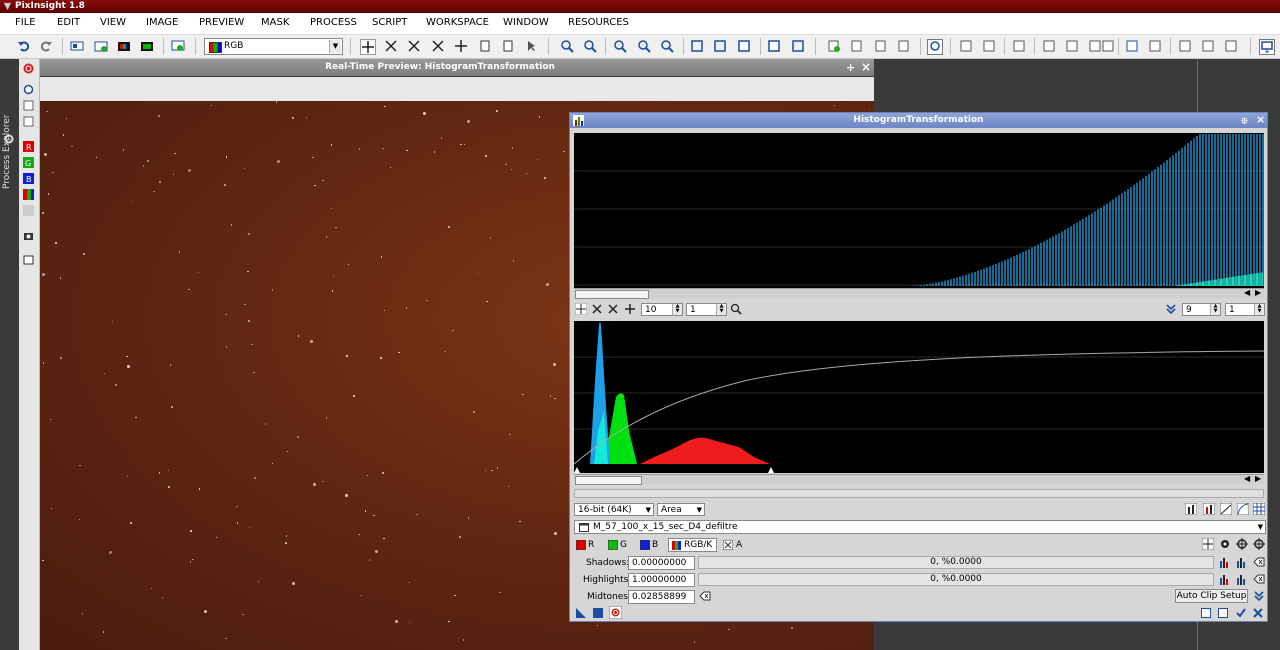 The width and height of the screenshot is (1280, 650). I want to click on green-channel-swatch-icon, so click(613, 545).